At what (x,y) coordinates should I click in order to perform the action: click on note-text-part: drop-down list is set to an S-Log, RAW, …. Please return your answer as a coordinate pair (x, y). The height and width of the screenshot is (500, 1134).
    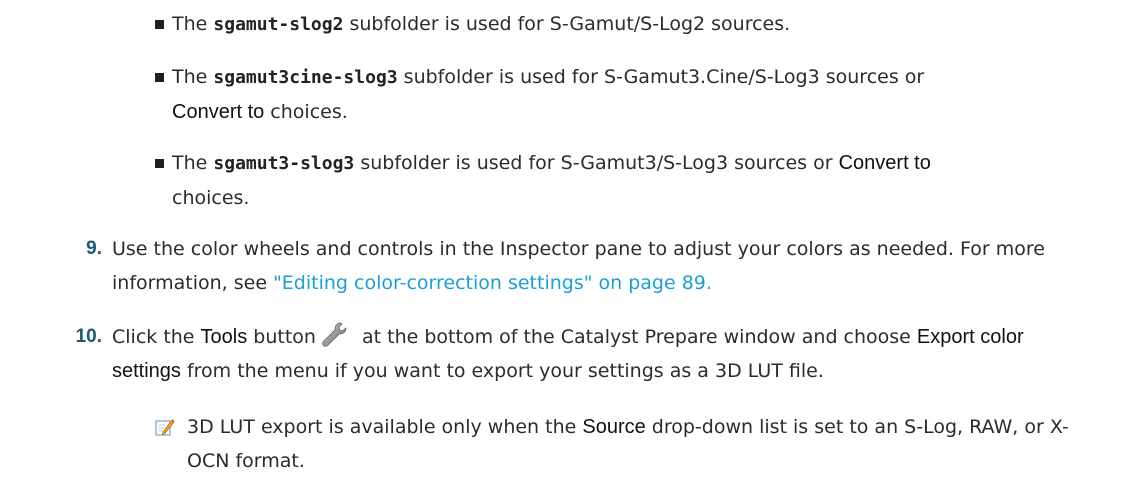
    Looking at the image, I should click on (857, 427).